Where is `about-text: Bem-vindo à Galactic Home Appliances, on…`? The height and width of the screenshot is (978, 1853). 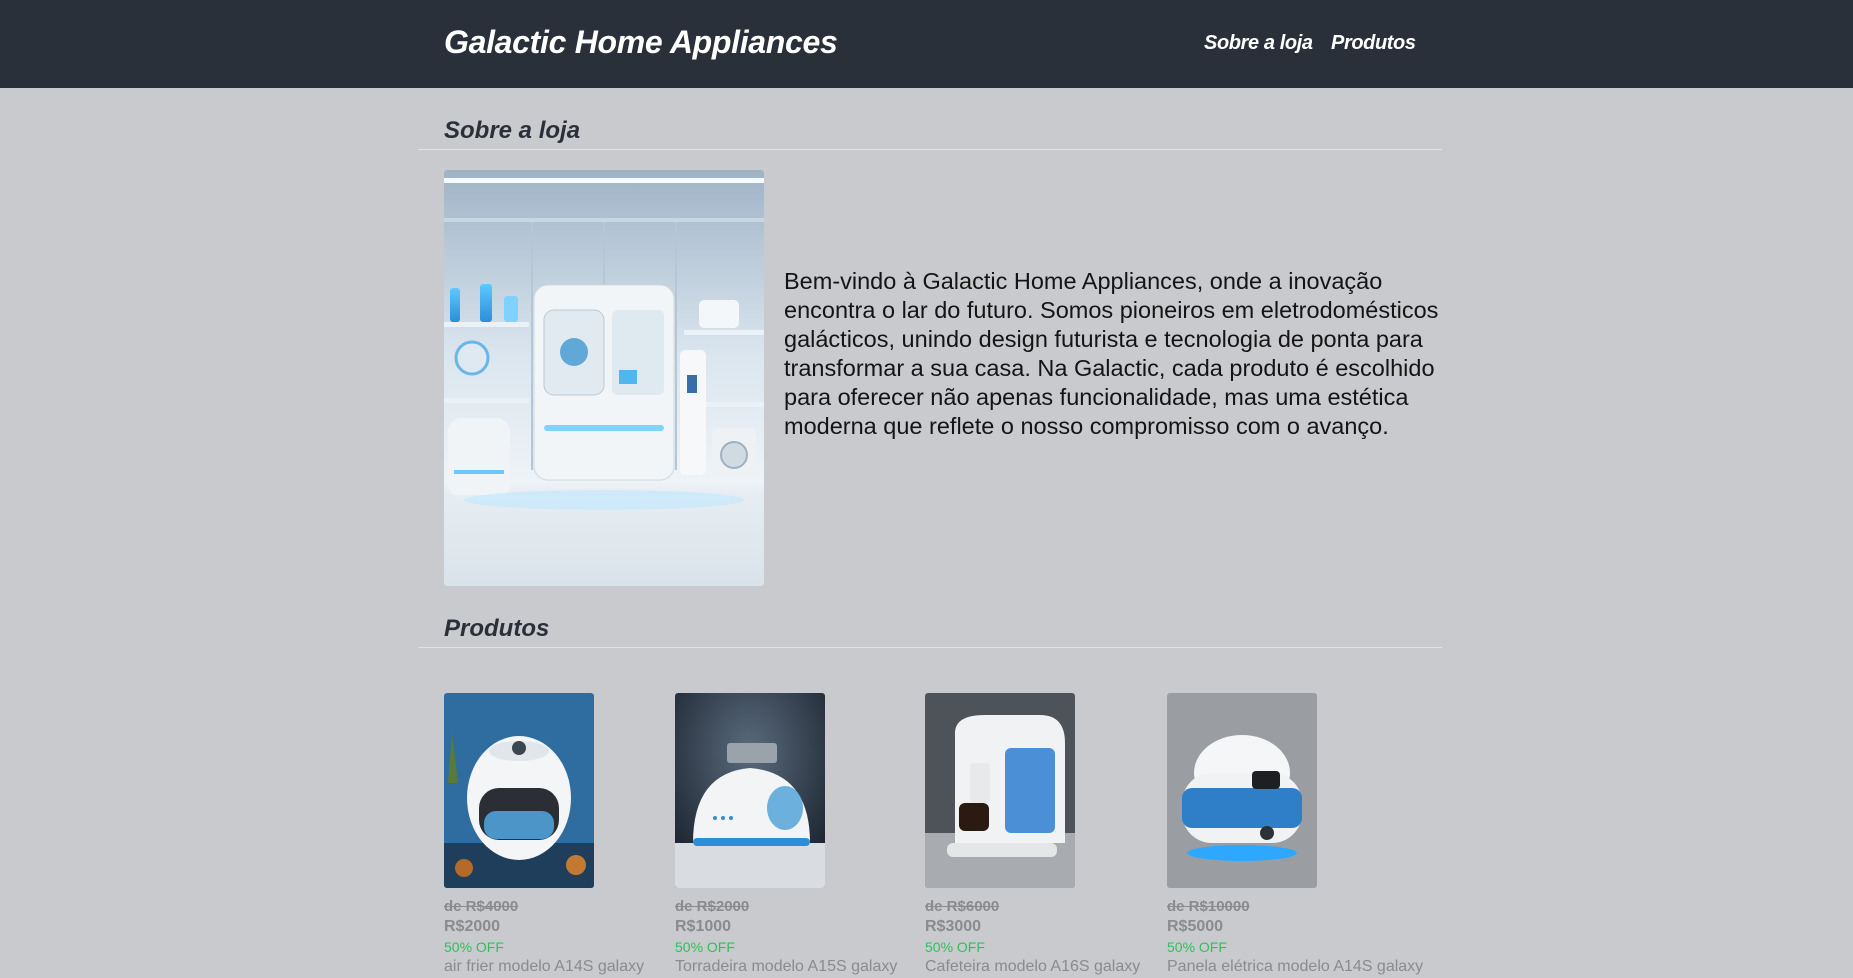 about-text: Bem-vindo à Galactic Home Appliances, on… is located at coordinates (1111, 353).